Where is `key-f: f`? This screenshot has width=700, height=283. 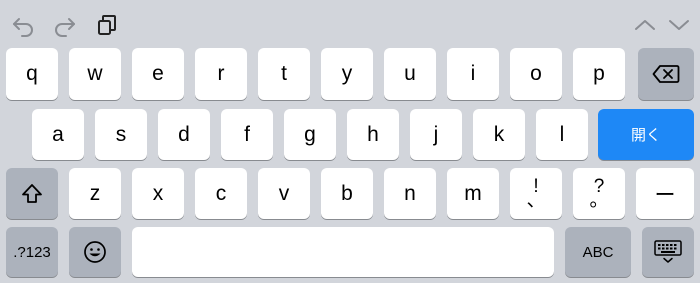
key-f: f is located at coordinates (247, 134).